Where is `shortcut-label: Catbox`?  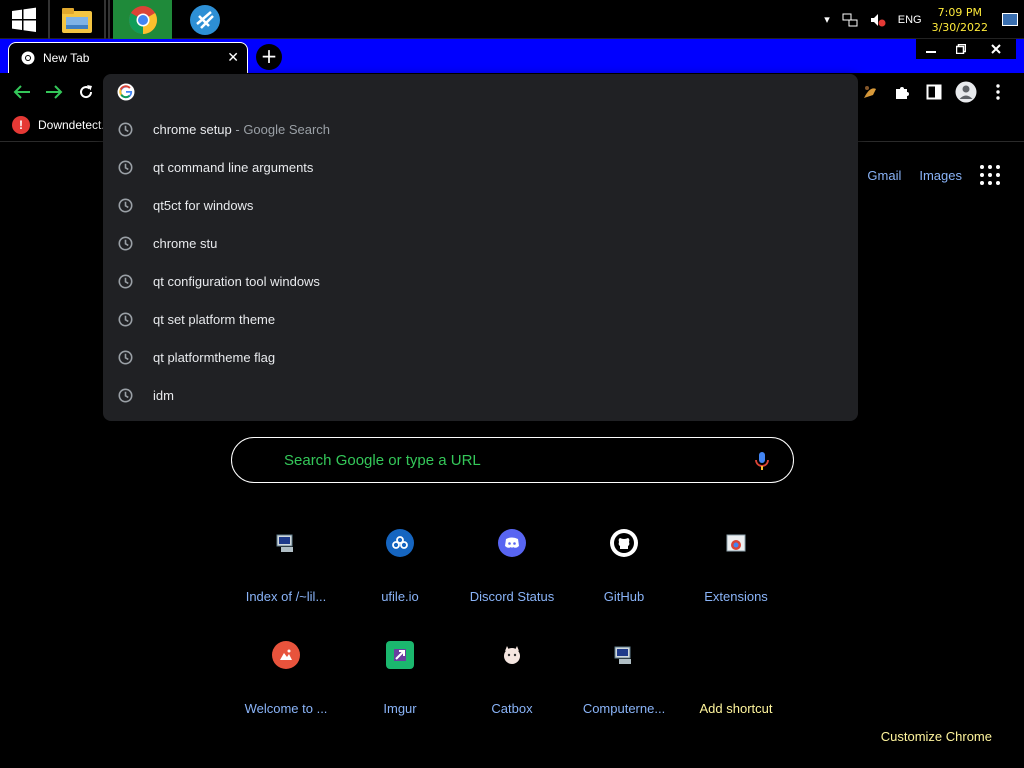 shortcut-label: Catbox is located at coordinates (512, 708).